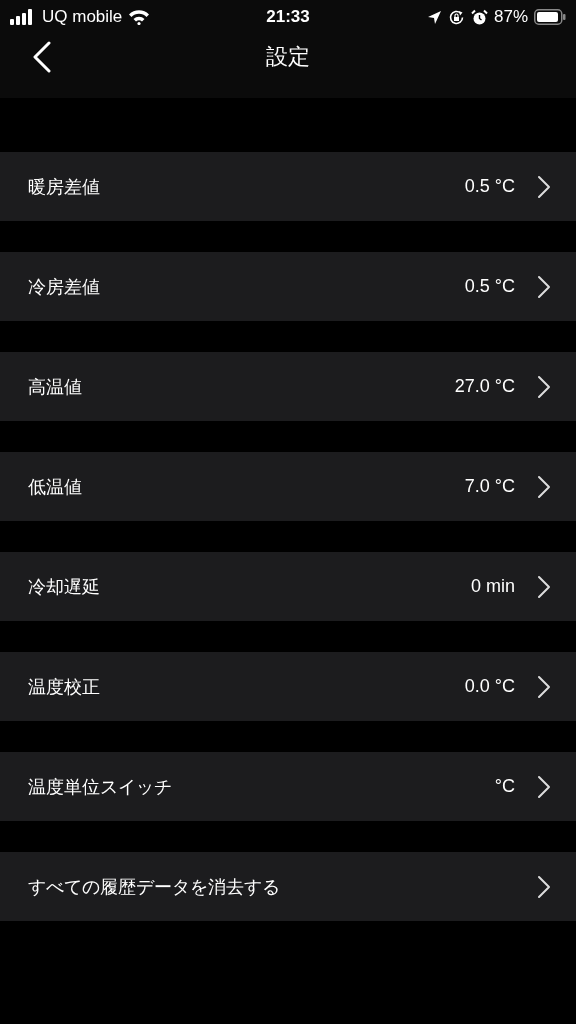  Describe the element at coordinates (288, 786) in the screenshot. I see `settings-row: 温度単位スイッチ °C` at that location.